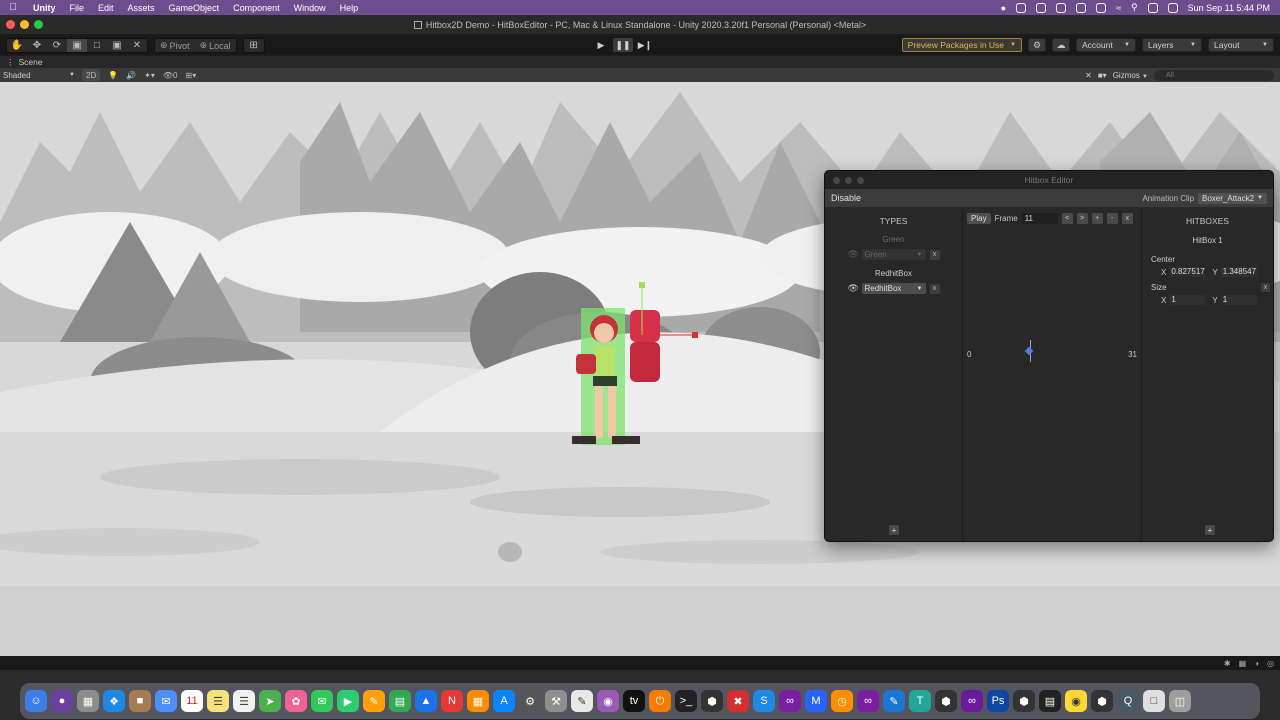 The width and height of the screenshot is (1280, 720). Describe the element at coordinates (1187, 272) in the screenshot. I see `center-x-input: 0.827517` at that location.